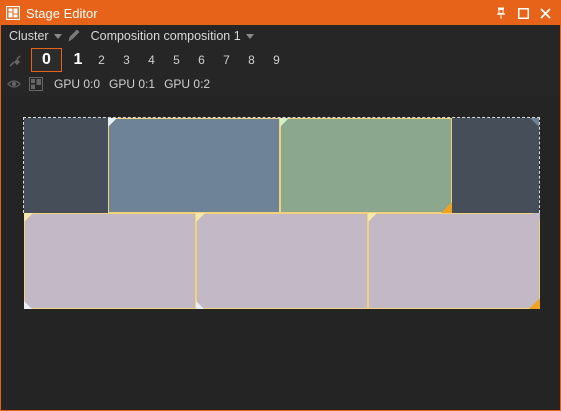 The image size is (561, 411). I want to click on number-button-5: 5, so click(176, 60).